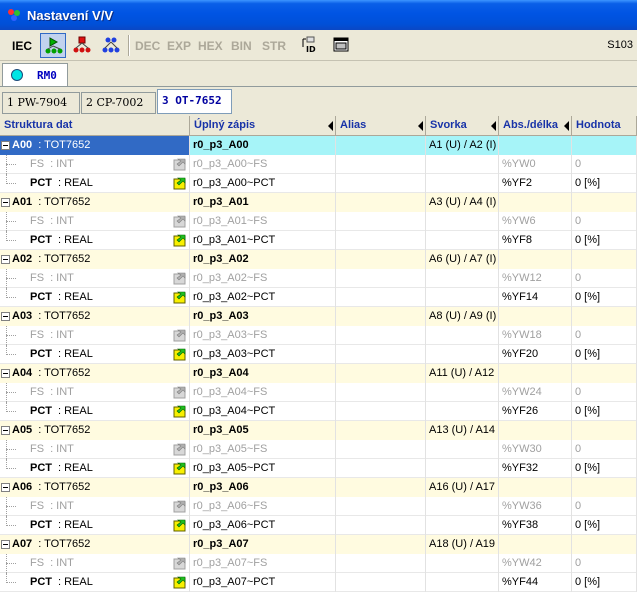 The image size is (637, 593). I want to click on tab-ot-7652: 3 OT-7652, so click(194, 101).